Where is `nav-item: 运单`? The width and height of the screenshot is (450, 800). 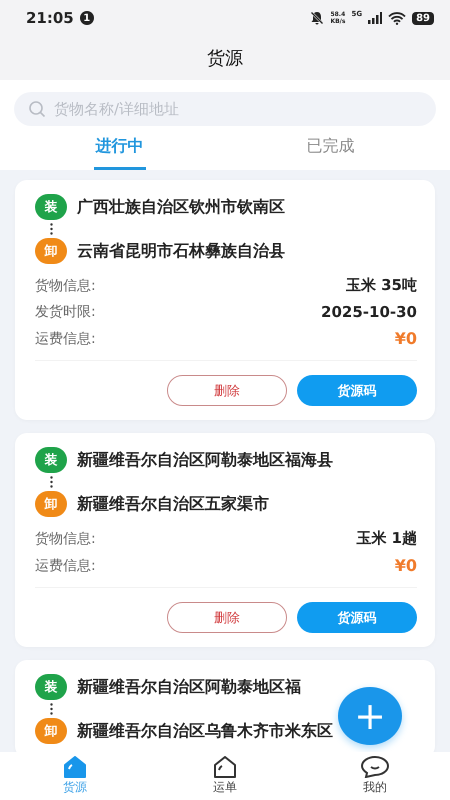 nav-item: 运单 is located at coordinates (225, 776).